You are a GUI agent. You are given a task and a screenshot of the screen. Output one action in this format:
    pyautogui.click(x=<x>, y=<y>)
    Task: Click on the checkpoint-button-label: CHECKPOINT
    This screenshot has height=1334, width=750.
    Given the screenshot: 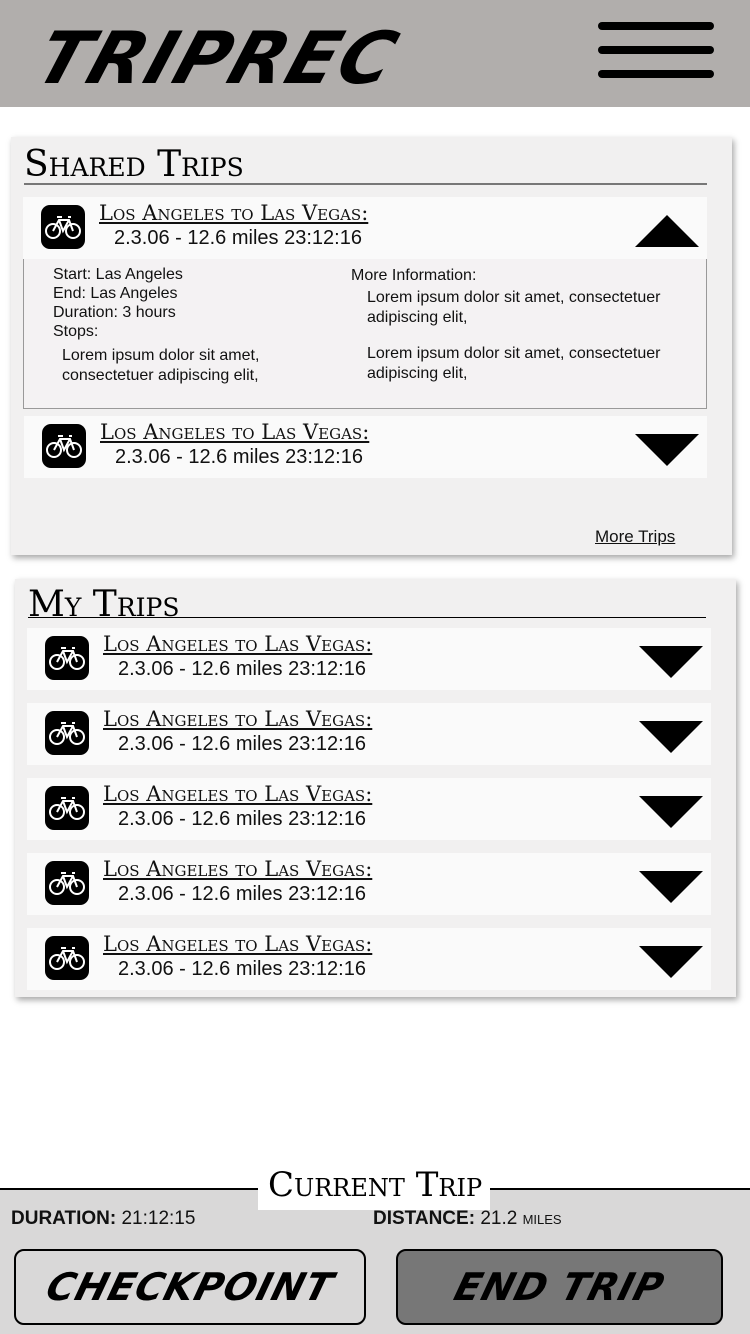 What is the action you would take?
    pyautogui.click(x=190, y=1287)
    